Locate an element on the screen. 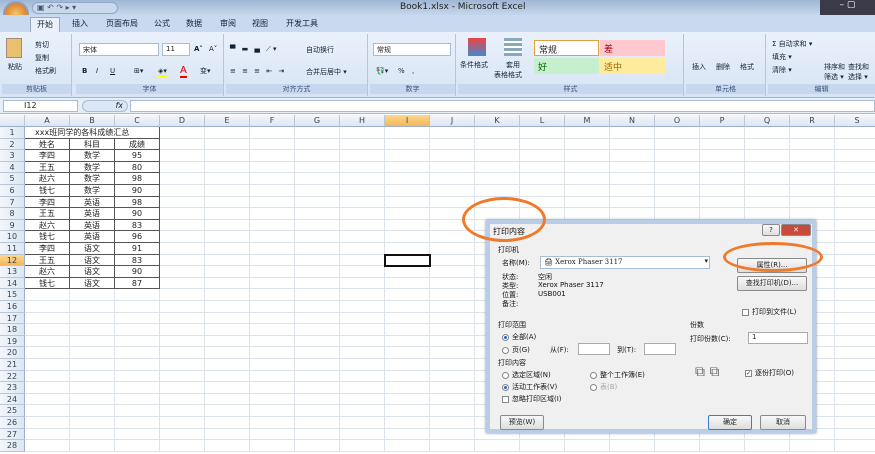 The image size is (875, 454). column-header: H is located at coordinates (362, 121).